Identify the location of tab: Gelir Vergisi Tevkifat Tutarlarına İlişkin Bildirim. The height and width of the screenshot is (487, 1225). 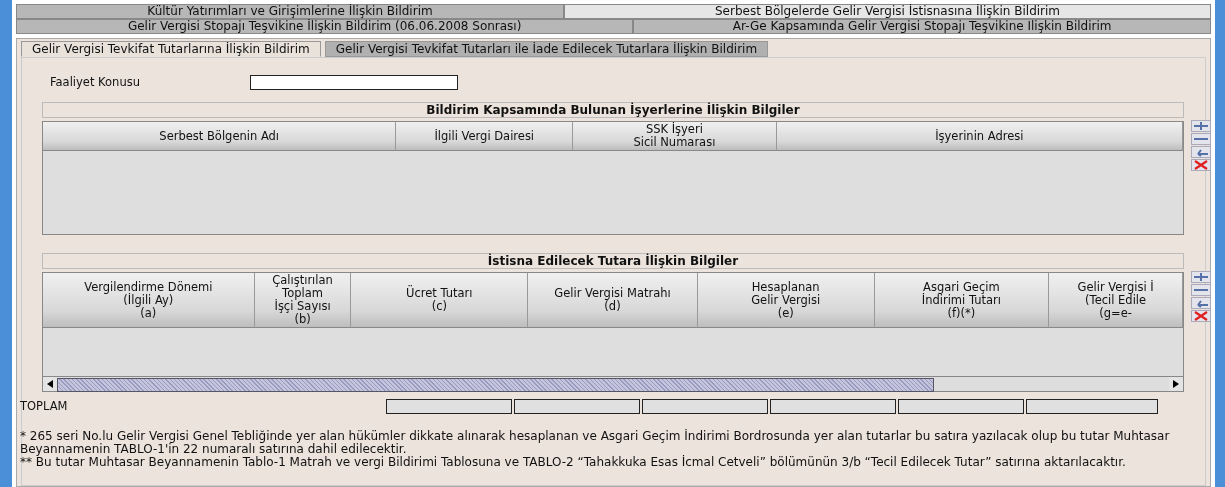
(171, 49).